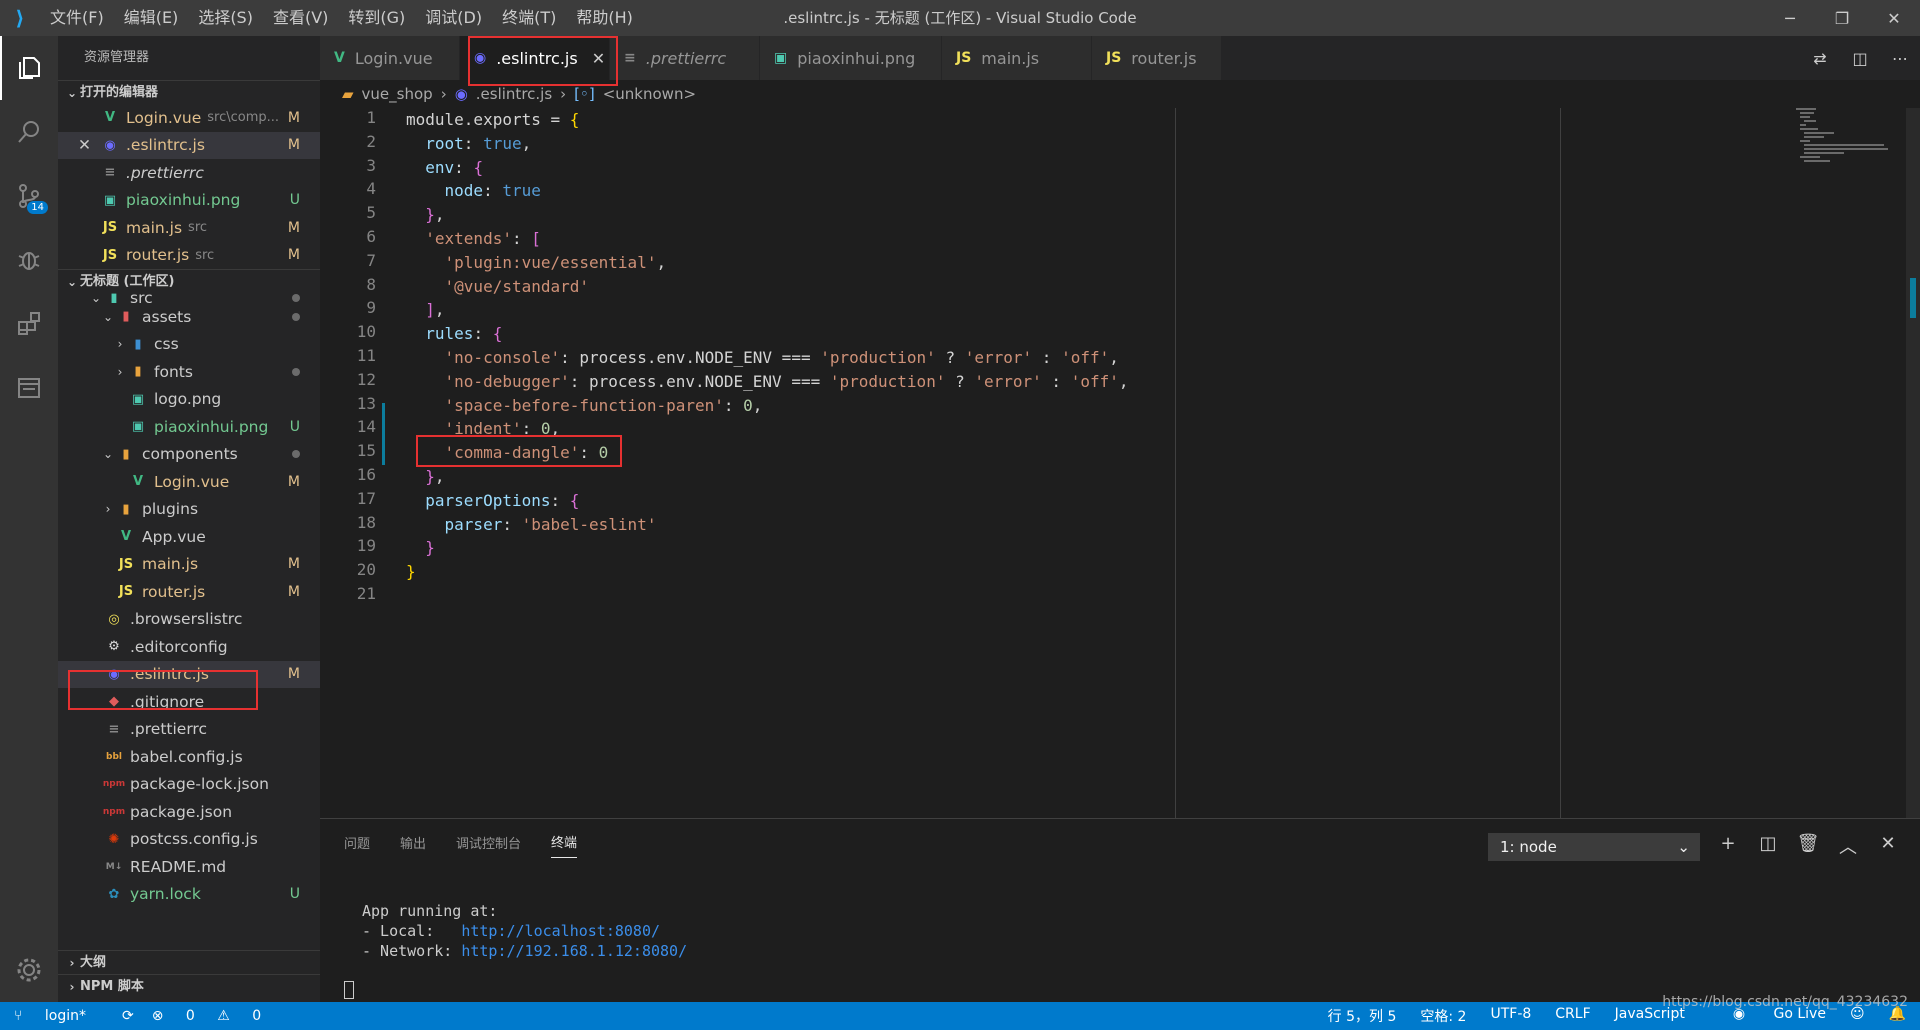 The width and height of the screenshot is (1920, 1030). I want to click on error-icon: ⊗, so click(159, 1016).